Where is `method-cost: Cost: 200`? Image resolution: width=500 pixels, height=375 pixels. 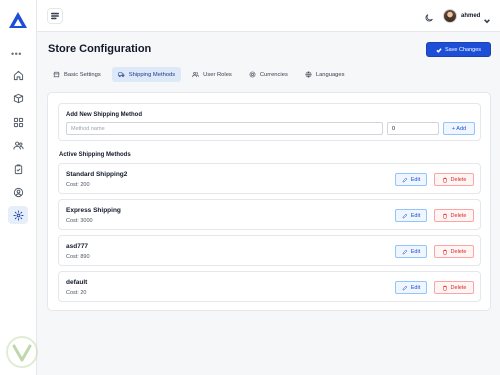
method-cost: Cost: 200 is located at coordinates (78, 185).